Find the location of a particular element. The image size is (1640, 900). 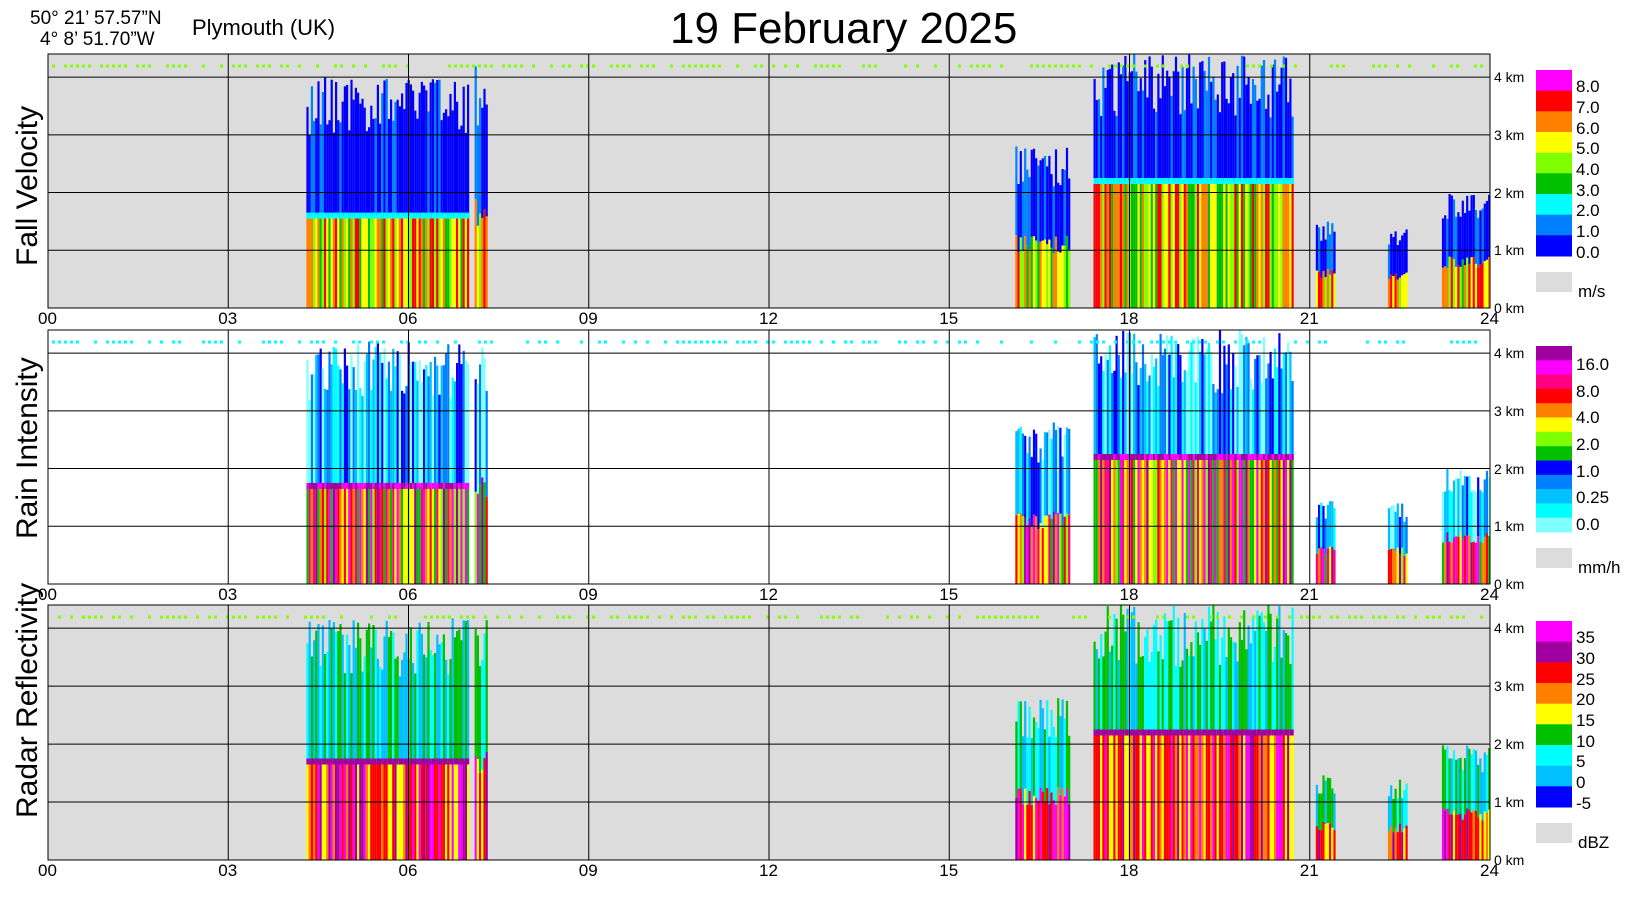

legend-nodata-swatch is located at coordinates (1554, 558).